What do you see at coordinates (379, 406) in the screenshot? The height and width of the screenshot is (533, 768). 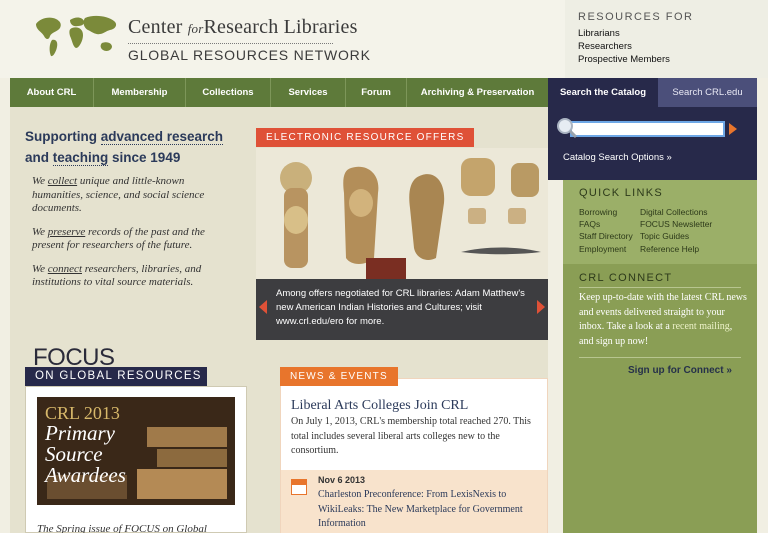 I see `news-headline: Liberal Arts Colleges Join CRL` at bounding box center [379, 406].